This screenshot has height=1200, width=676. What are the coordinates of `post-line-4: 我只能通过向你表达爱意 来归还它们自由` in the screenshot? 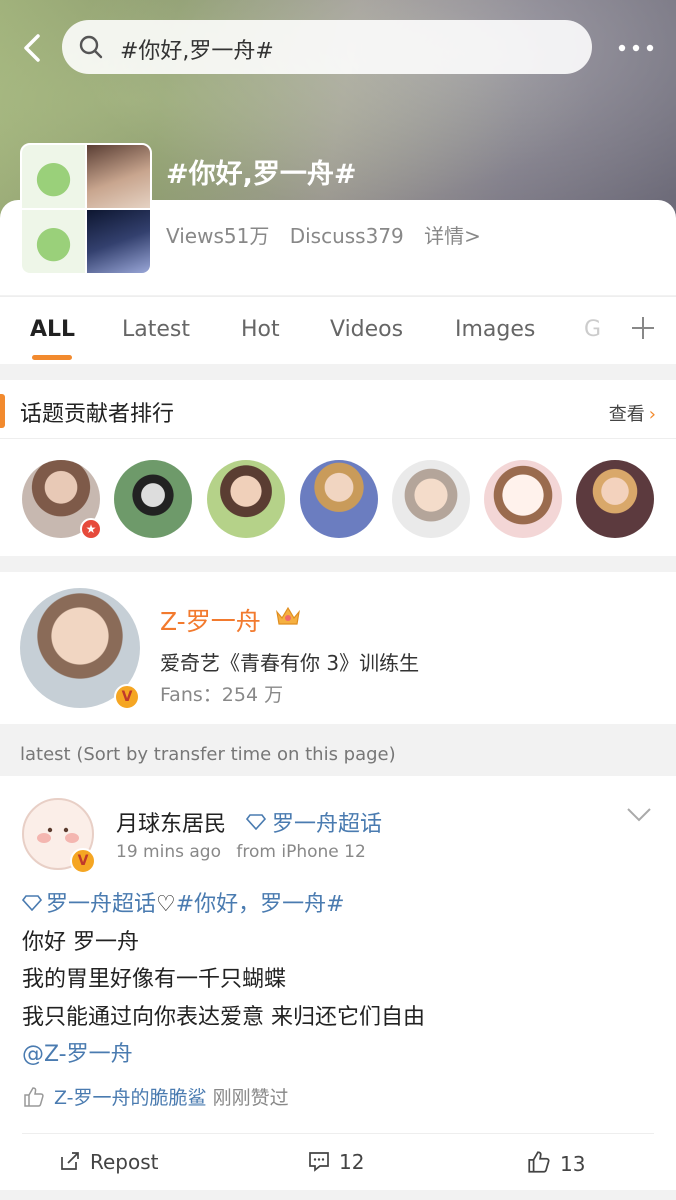 It's located at (223, 1017).